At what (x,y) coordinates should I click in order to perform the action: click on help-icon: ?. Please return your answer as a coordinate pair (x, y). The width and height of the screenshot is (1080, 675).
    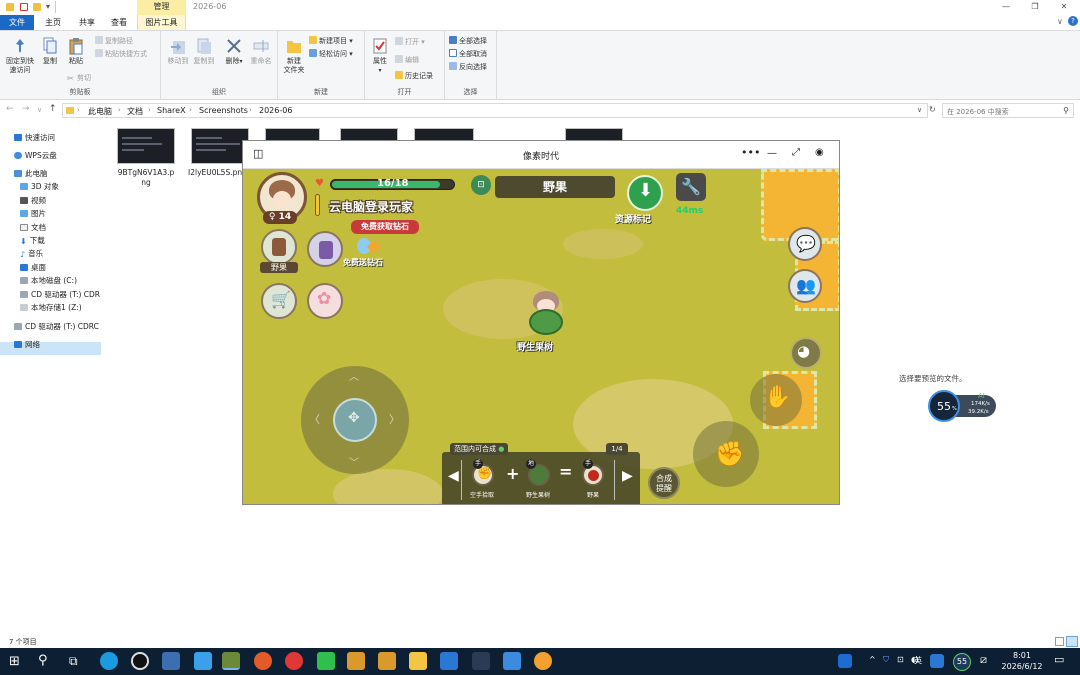
    Looking at the image, I should click on (1073, 21).